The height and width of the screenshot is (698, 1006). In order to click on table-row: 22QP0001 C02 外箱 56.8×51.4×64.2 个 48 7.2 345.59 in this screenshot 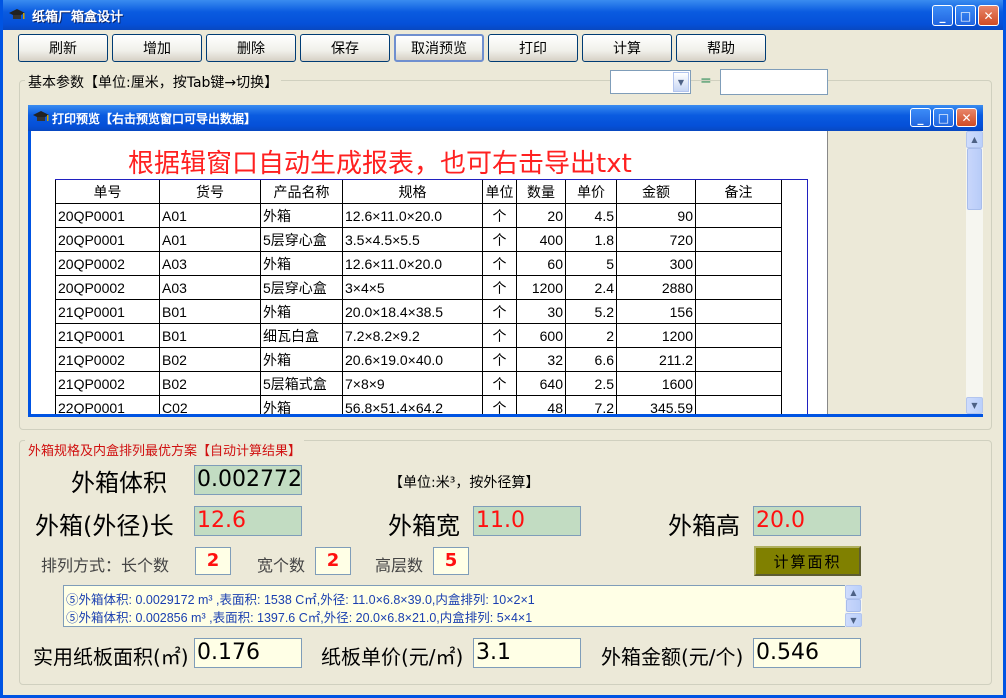, I will do `click(418, 404)`.